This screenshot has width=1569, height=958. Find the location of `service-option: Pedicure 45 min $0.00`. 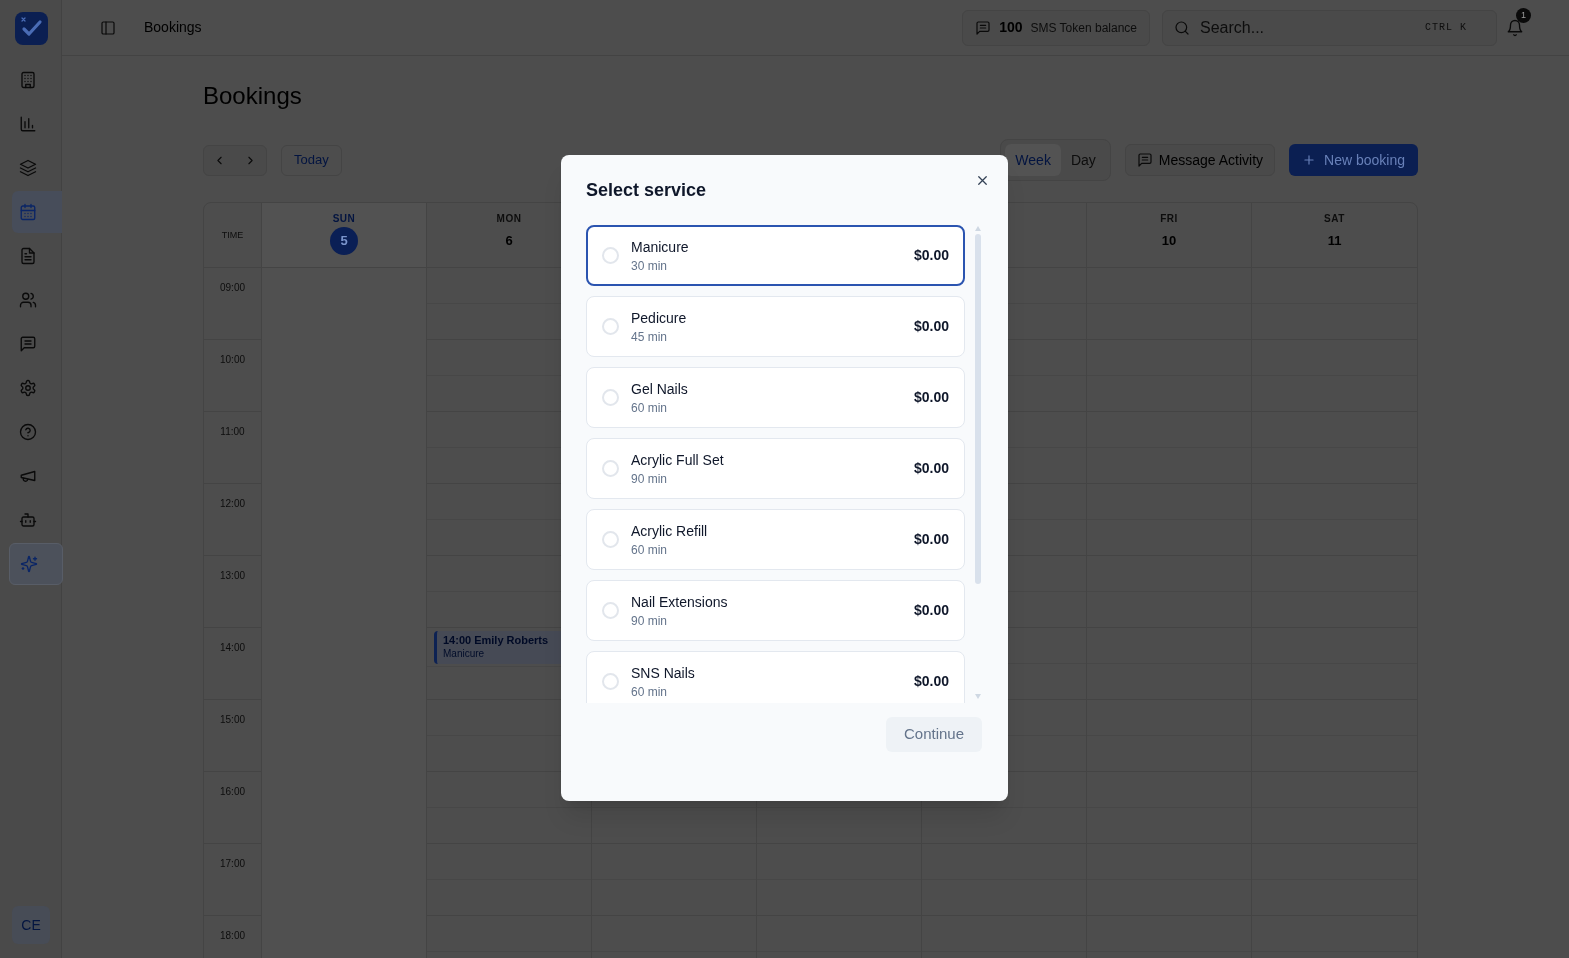

service-option: Pedicure 45 min $0.00 is located at coordinates (775, 326).